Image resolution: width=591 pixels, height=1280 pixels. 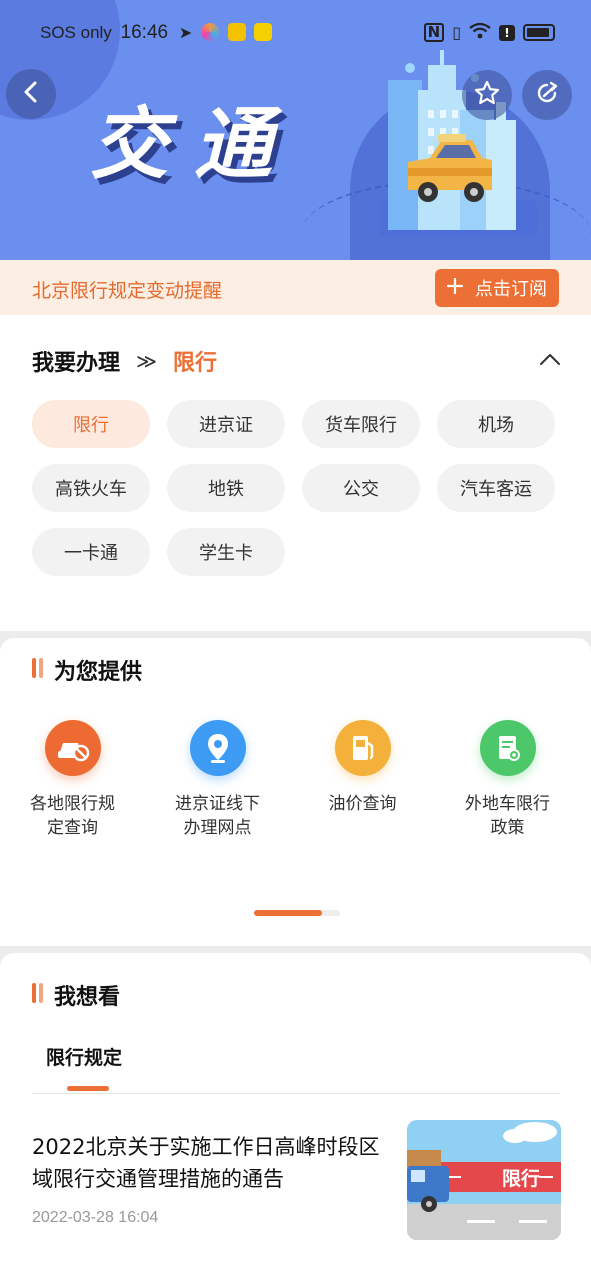 I want to click on chip-restriction: 限行, so click(x=91, y=424).